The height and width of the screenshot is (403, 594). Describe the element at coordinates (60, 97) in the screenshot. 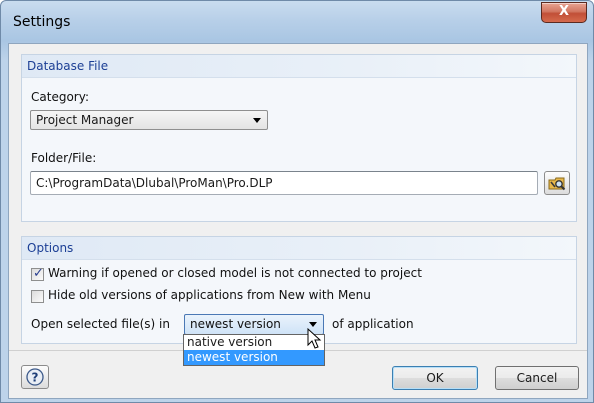

I see `category-label: Category:` at that location.